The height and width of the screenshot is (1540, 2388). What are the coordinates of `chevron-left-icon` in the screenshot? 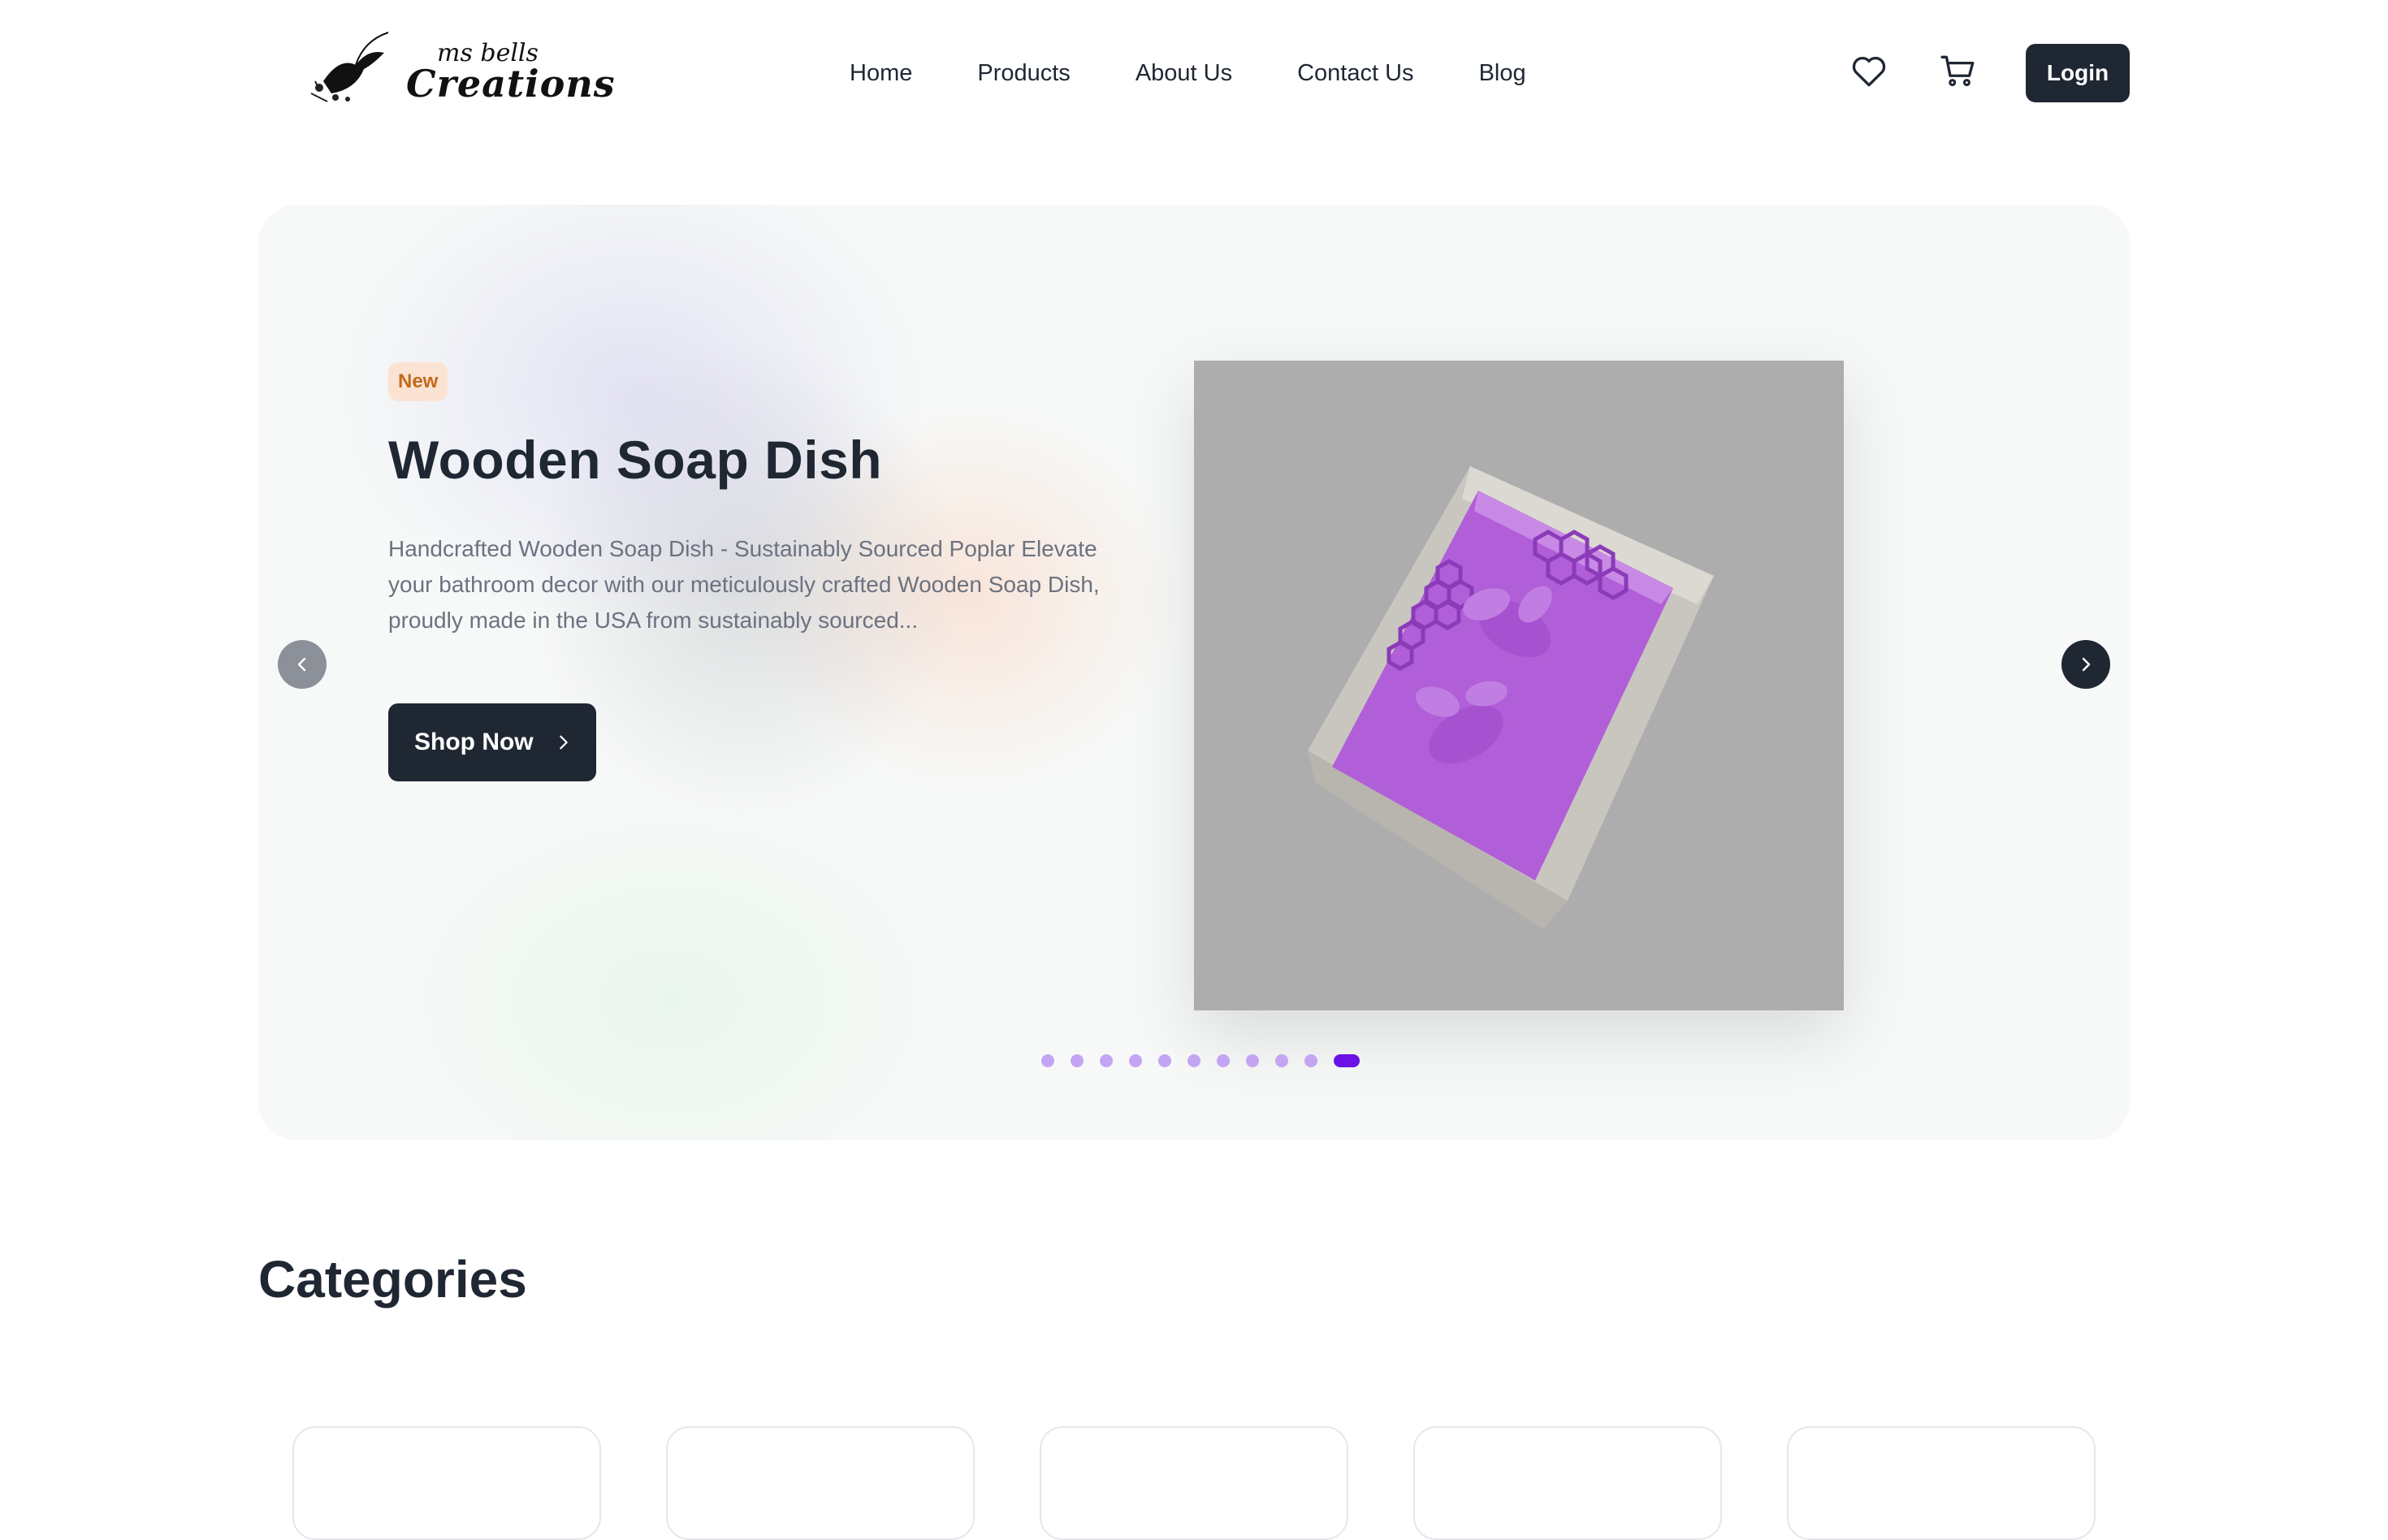 It's located at (301, 664).